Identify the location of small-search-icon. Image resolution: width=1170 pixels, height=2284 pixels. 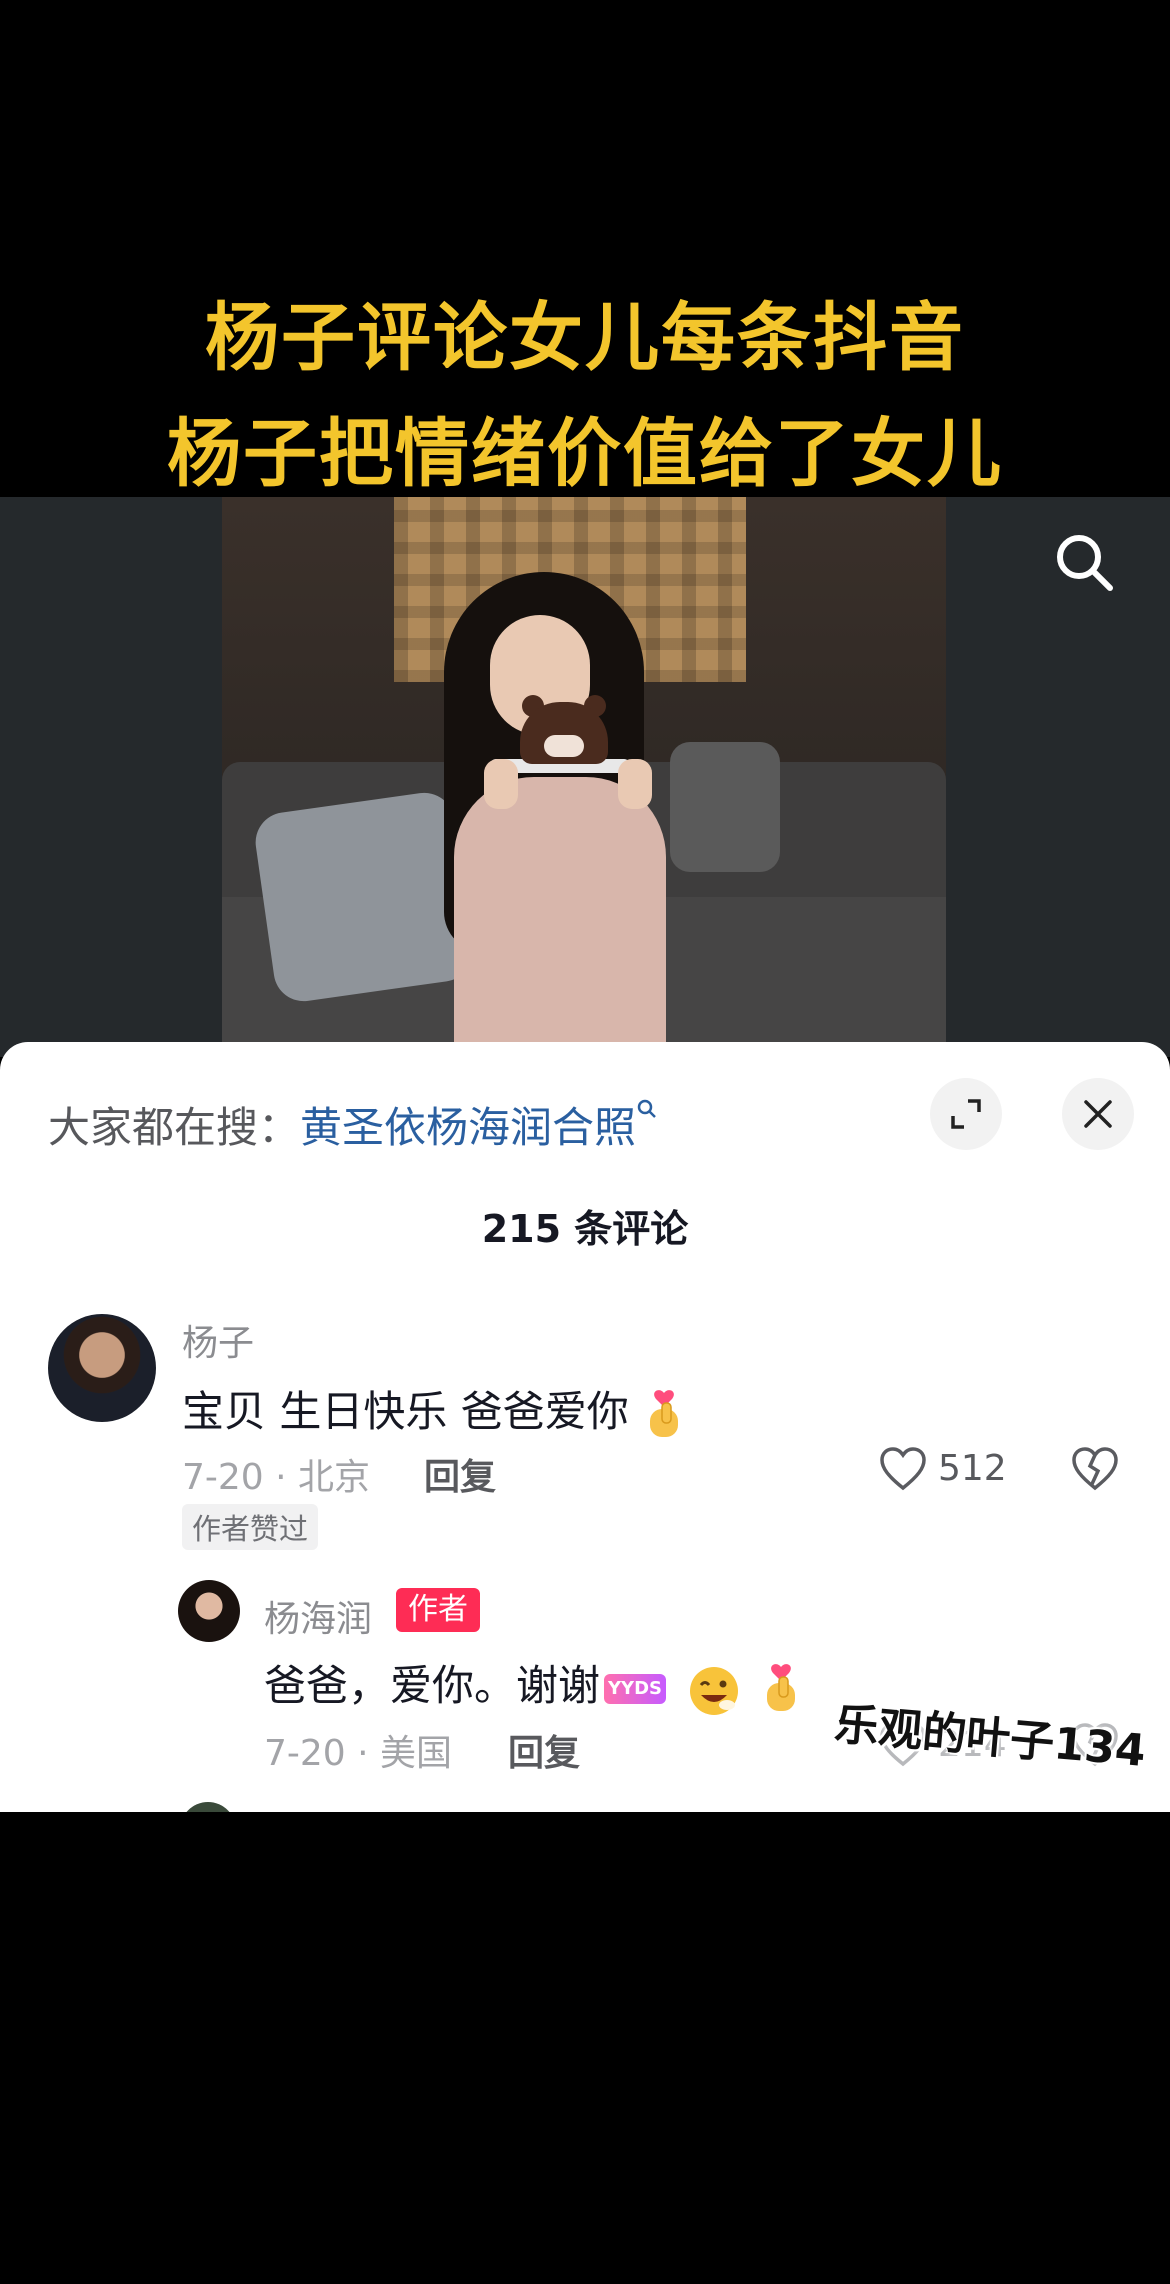
(646, 1108).